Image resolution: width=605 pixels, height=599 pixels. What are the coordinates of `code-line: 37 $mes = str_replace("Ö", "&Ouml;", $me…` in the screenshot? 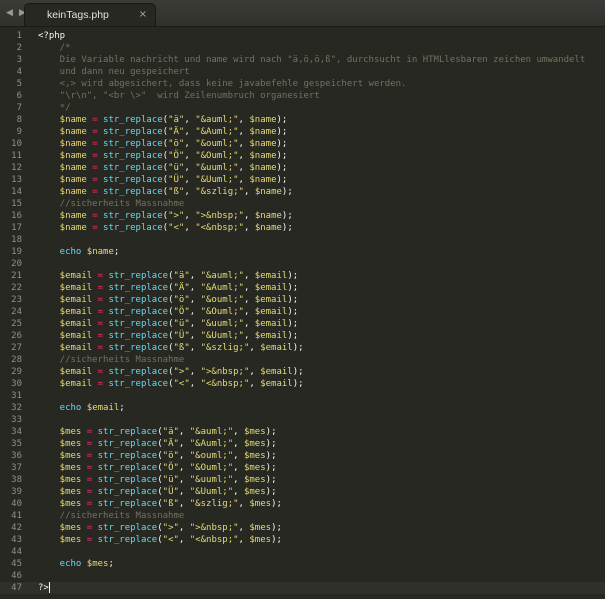 It's located at (302, 468).